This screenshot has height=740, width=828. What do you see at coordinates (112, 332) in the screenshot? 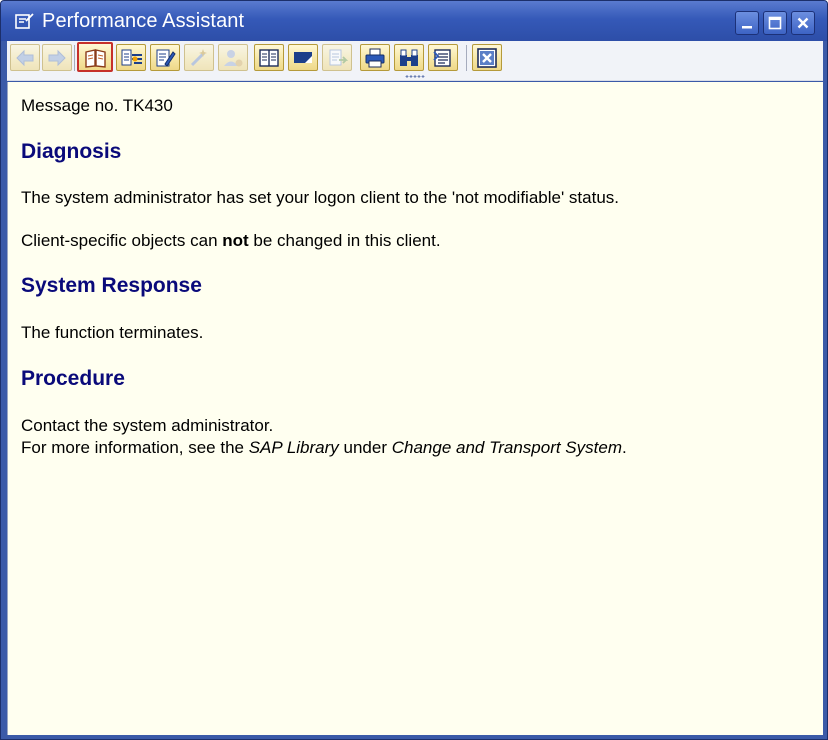
I see `system-response-text: The function terminates.` at bounding box center [112, 332].